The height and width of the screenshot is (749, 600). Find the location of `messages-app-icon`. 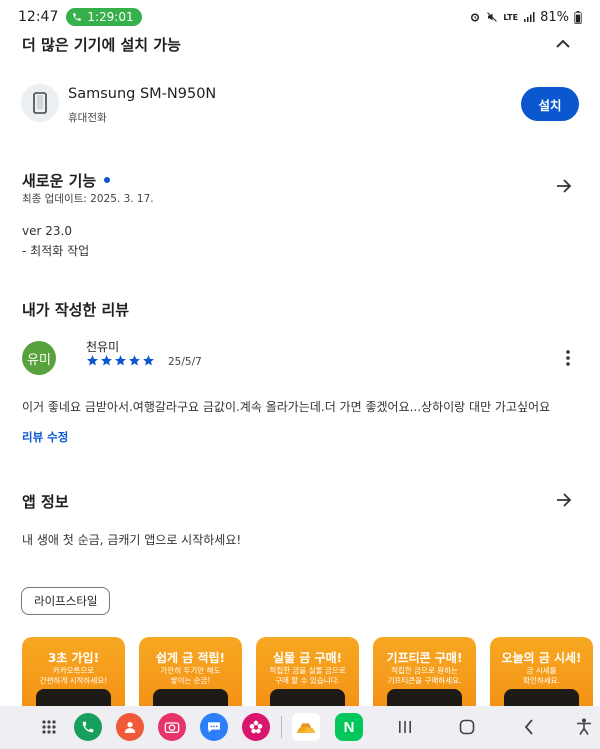

messages-app-icon is located at coordinates (214, 727).